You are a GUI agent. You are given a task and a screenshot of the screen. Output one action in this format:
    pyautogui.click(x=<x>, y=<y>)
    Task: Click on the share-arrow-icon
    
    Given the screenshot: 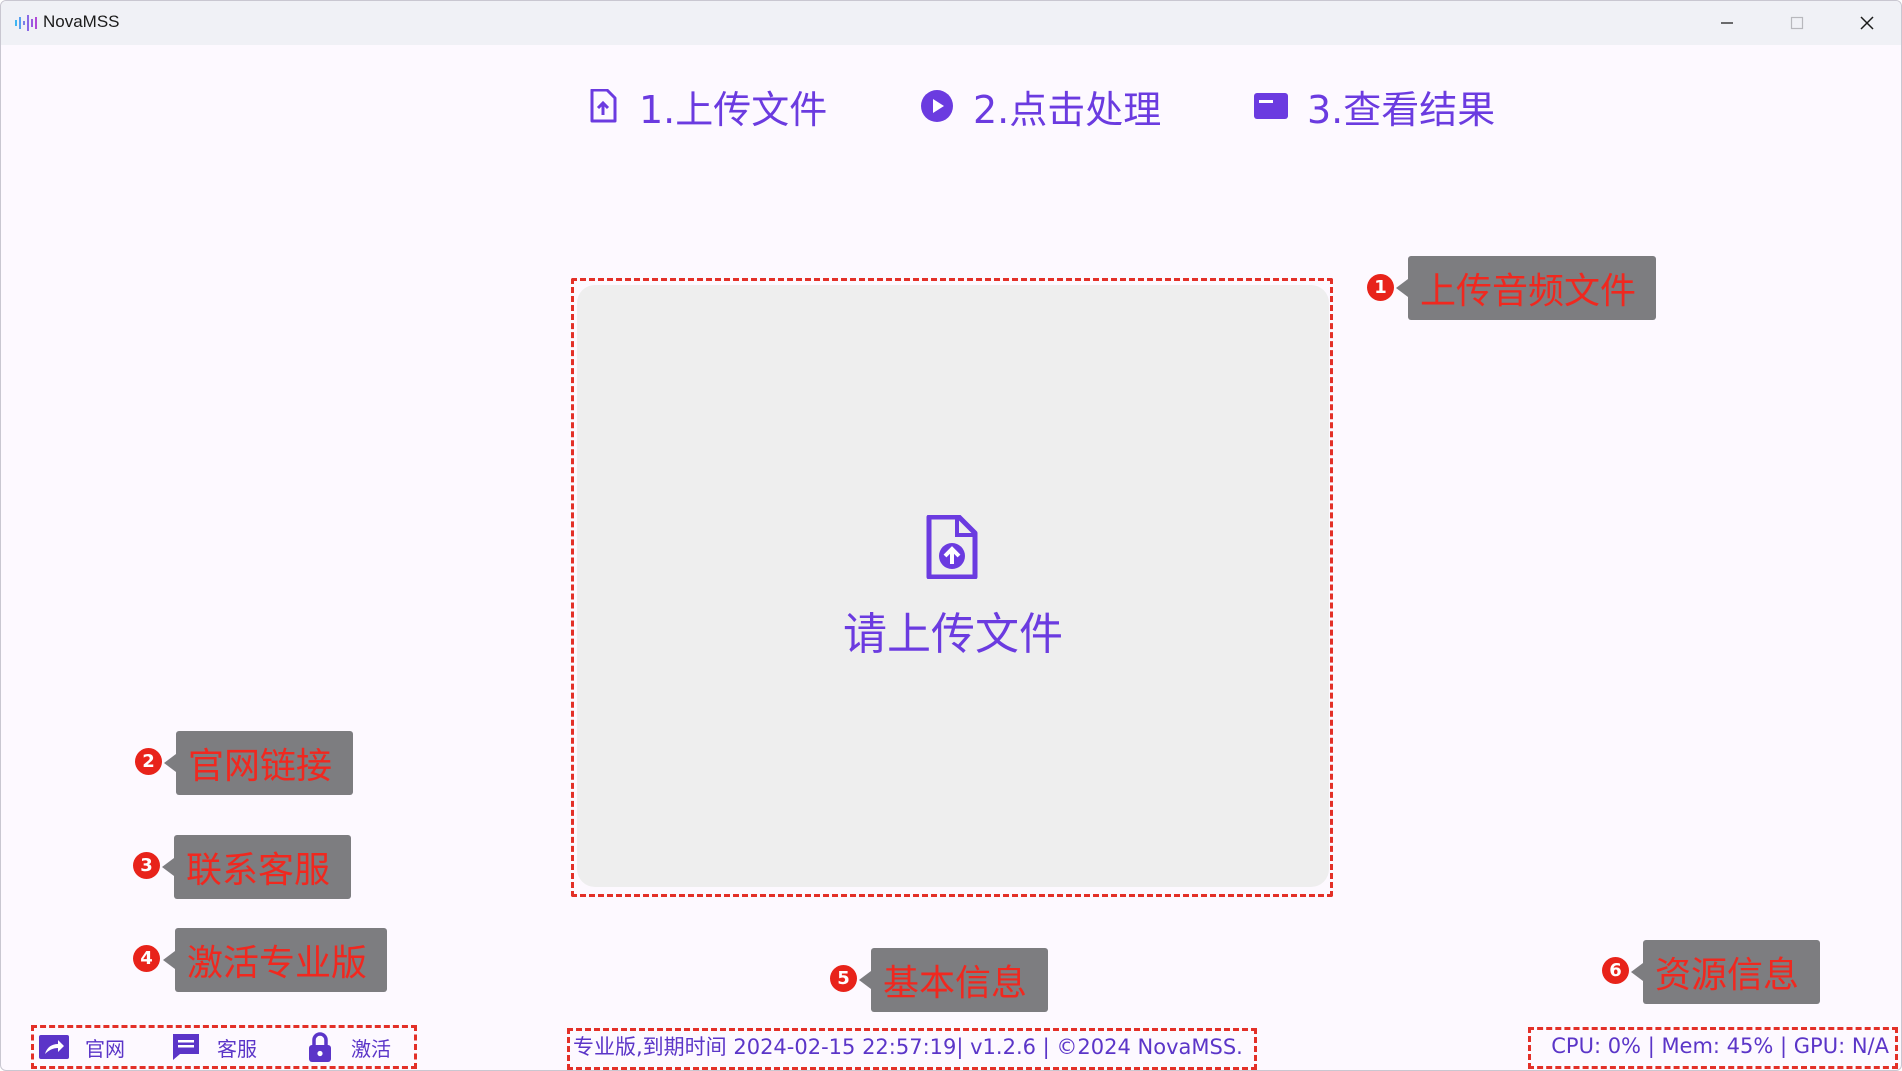 What is the action you would take?
    pyautogui.click(x=54, y=1047)
    